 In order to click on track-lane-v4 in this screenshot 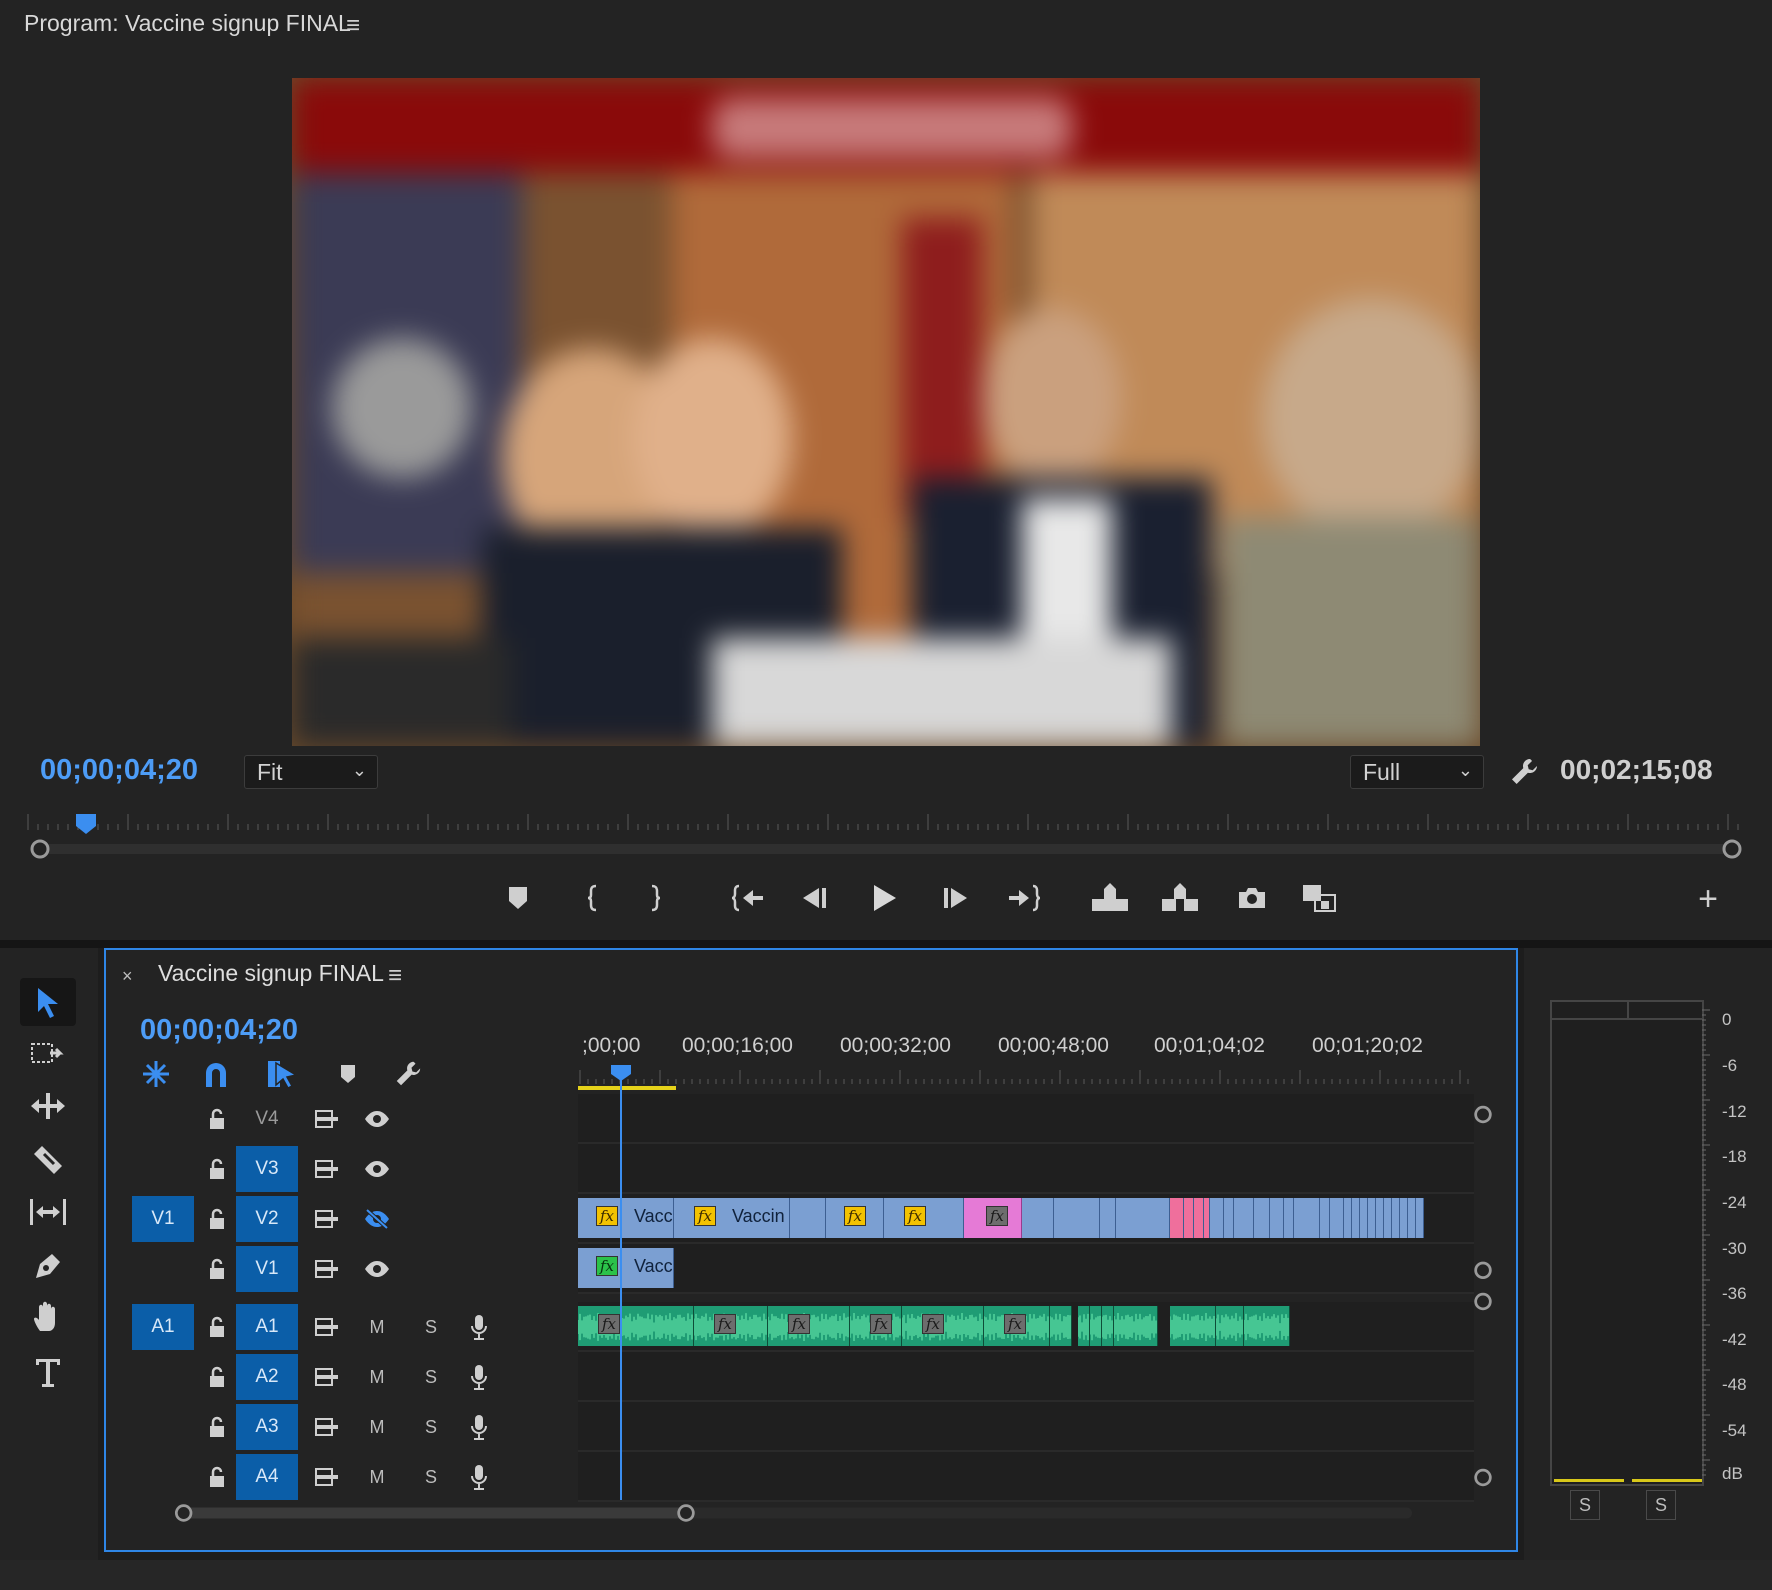, I will do `click(1026, 1119)`.